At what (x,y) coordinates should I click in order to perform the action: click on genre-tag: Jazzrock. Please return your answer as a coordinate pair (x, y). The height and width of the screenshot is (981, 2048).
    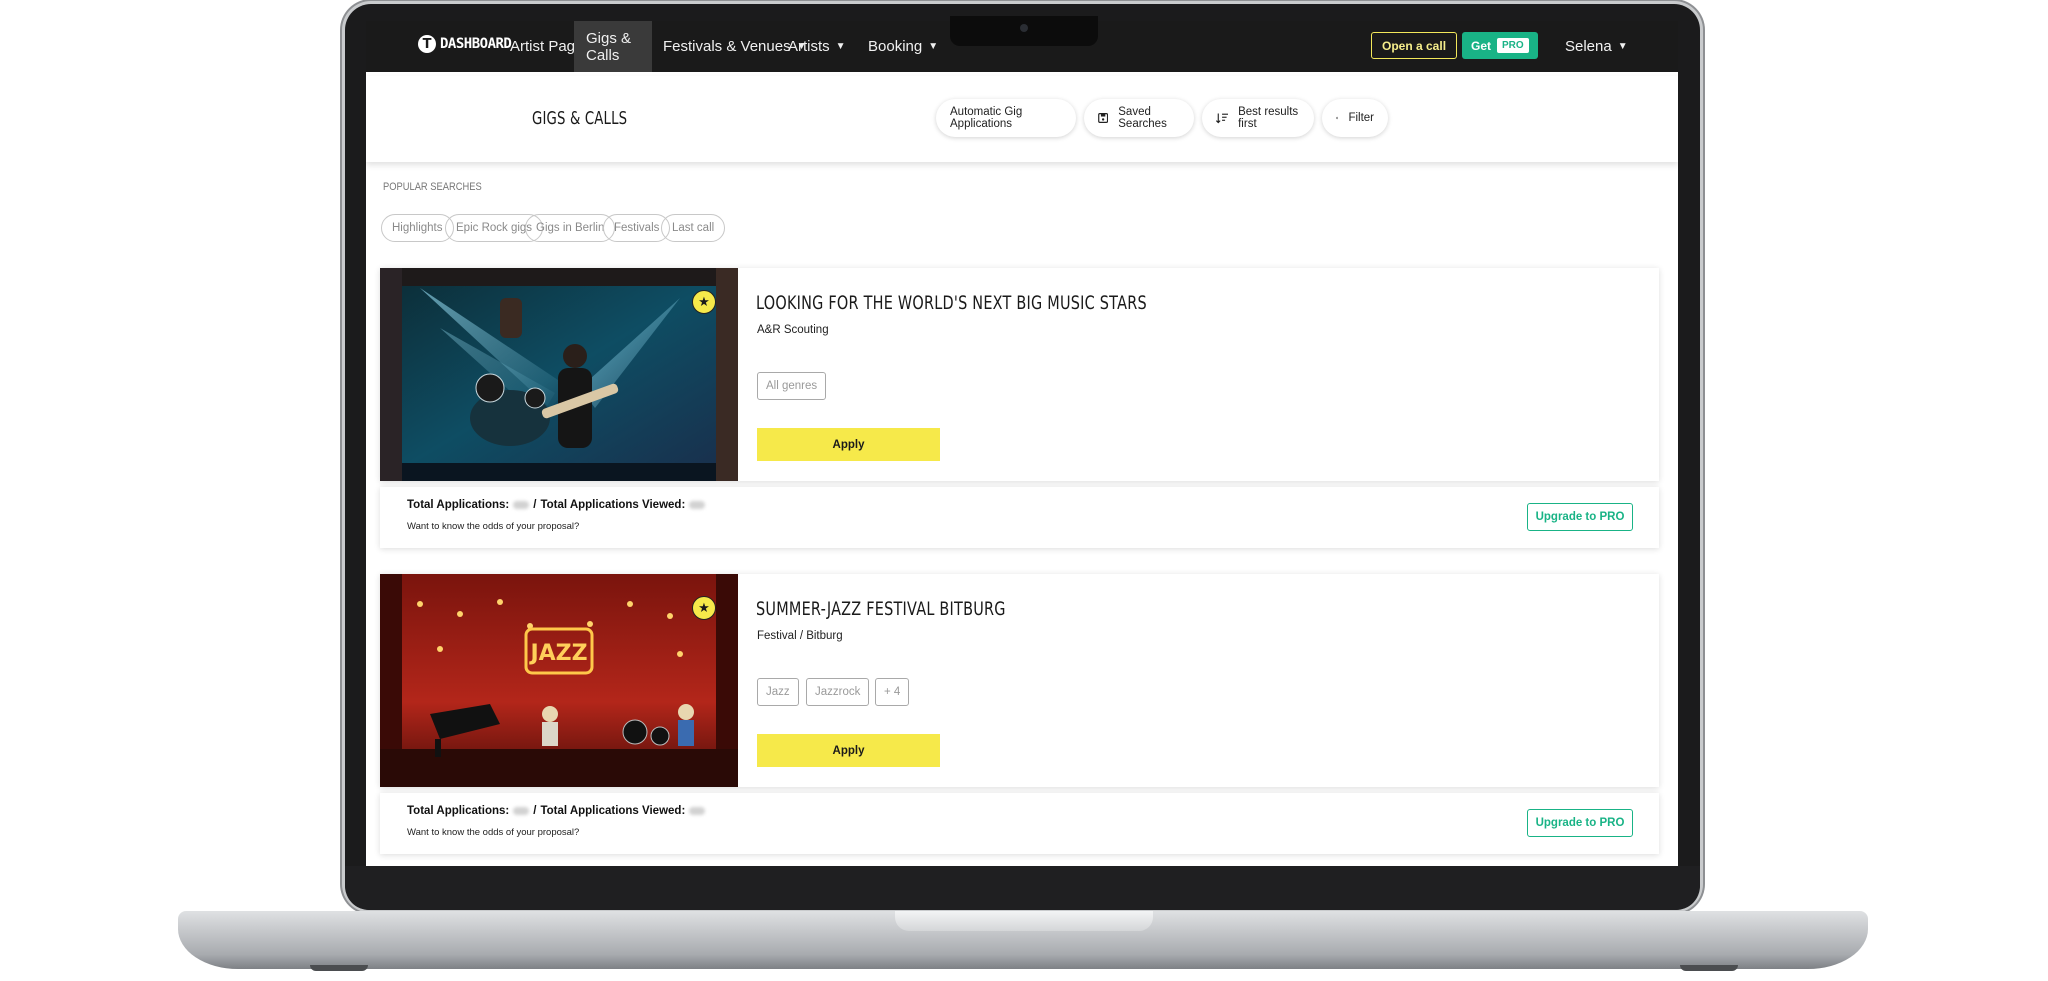
    Looking at the image, I should click on (838, 692).